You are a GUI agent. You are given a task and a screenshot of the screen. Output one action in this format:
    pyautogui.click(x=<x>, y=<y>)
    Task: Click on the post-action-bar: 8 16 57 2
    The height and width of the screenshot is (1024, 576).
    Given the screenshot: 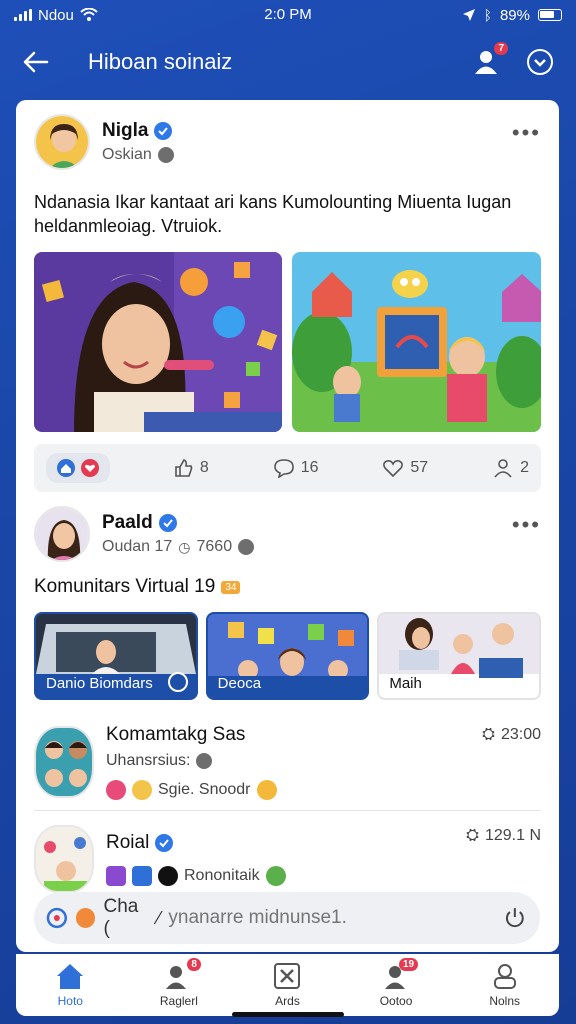 What is the action you would take?
    pyautogui.click(x=287, y=468)
    